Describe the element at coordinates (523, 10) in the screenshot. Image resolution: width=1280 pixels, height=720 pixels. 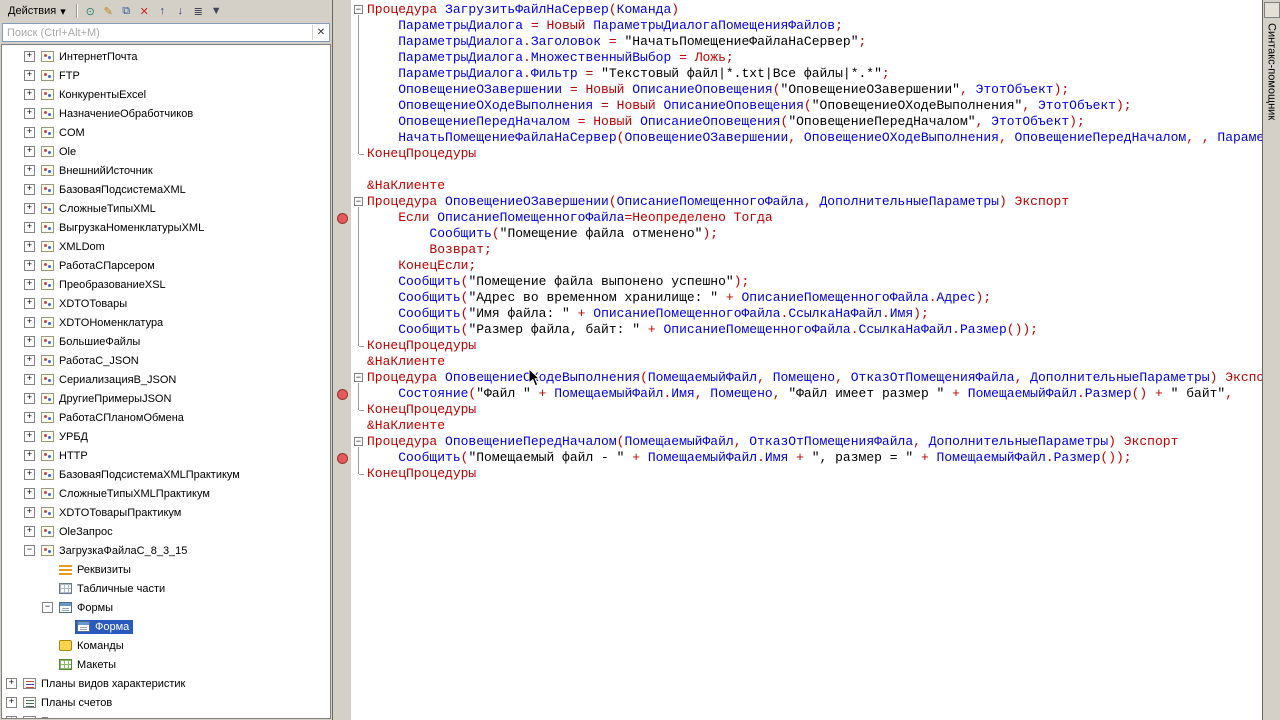
I see `code-line-text: Процедура ЗагрузитьФайлНаСервер(Команда)` at that location.